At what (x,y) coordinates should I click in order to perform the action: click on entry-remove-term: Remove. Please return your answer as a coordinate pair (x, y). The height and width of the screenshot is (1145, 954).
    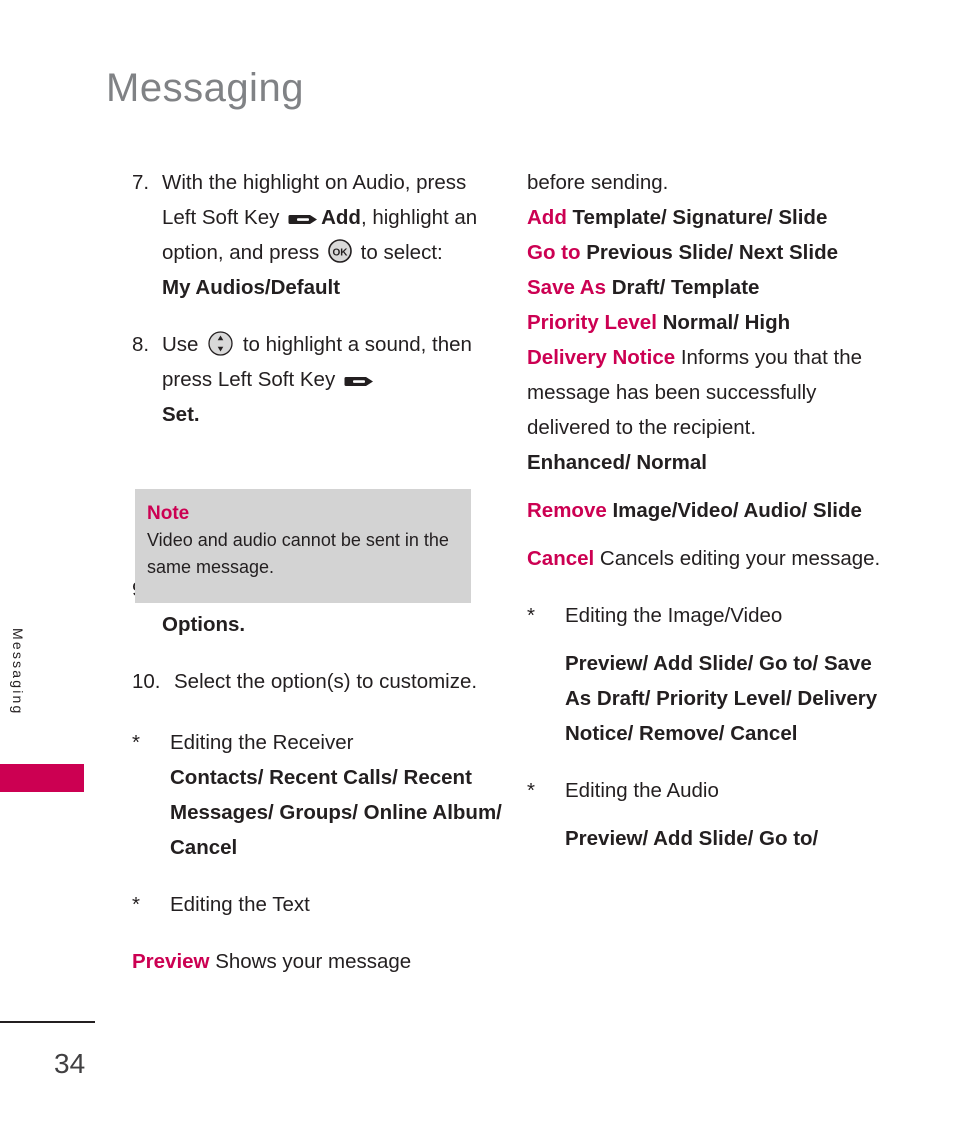
    Looking at the image, I should click on (567, 510).